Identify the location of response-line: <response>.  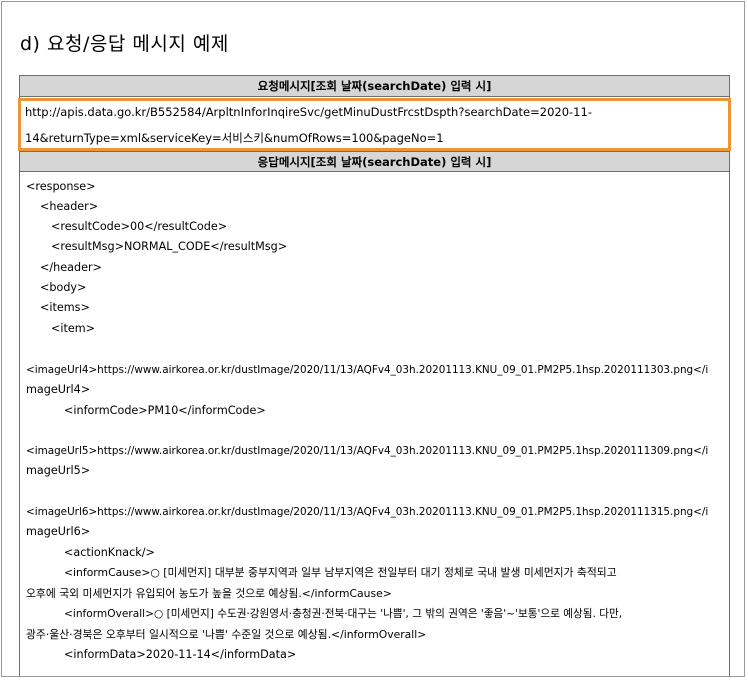
(61, 186).